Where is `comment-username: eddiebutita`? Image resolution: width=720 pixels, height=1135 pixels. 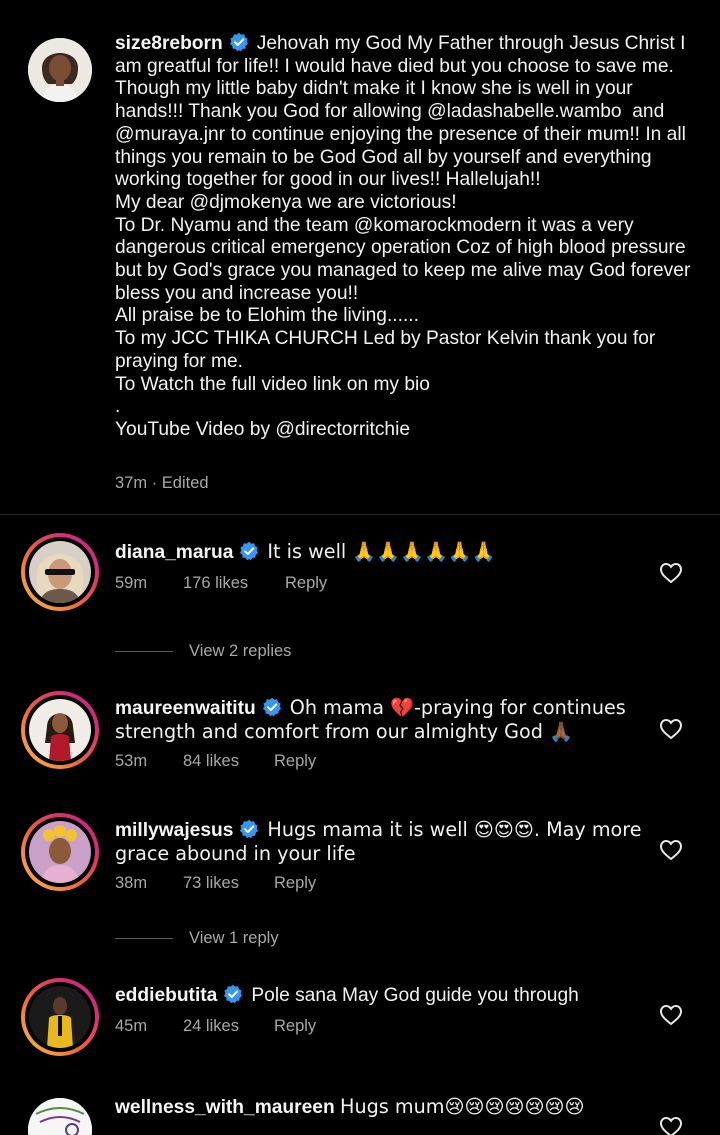
comment-username: eddiebutita is located at coordinates (166, 995).